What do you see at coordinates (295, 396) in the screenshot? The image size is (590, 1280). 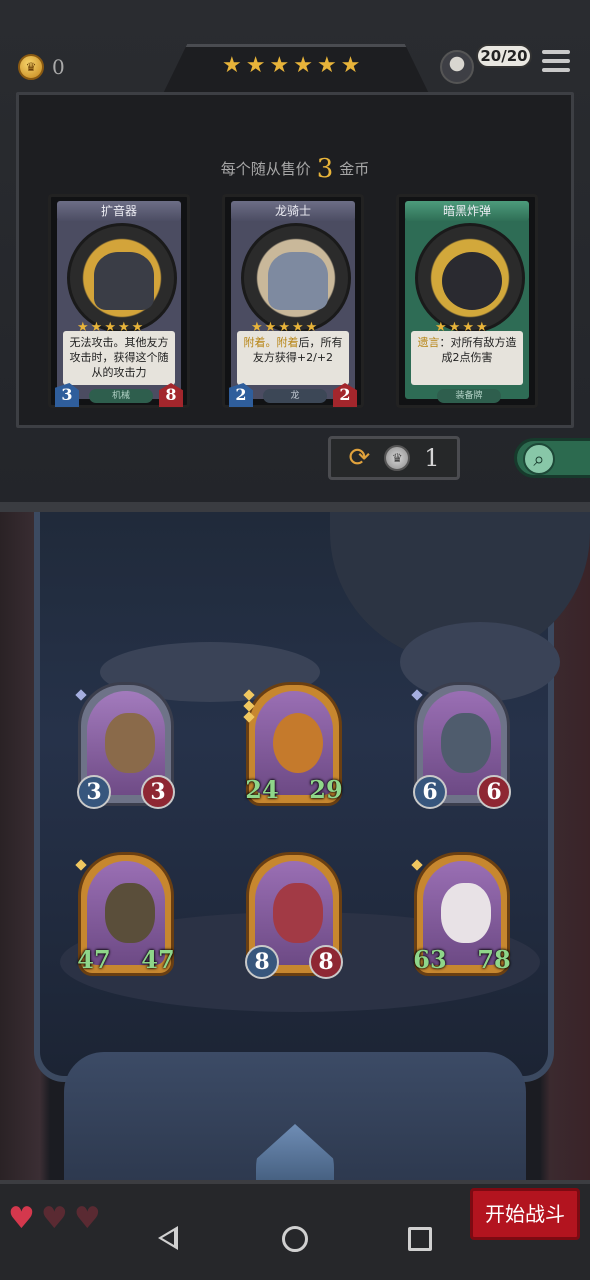 I see `card-tribe-tag: 龙` at bounding box center [295, 396].